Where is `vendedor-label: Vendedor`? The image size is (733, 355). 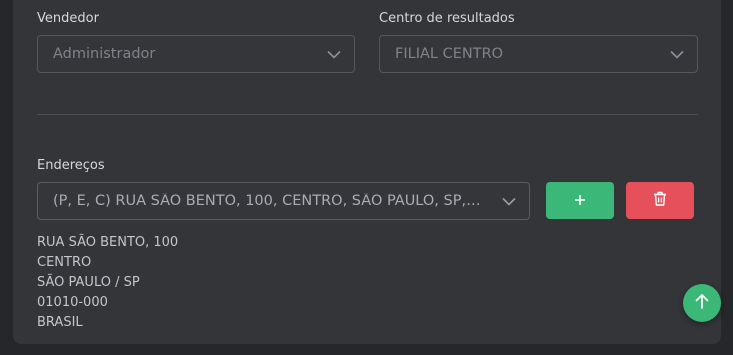 vendedor-label: Vendedor is located at coordinates (68, 18).